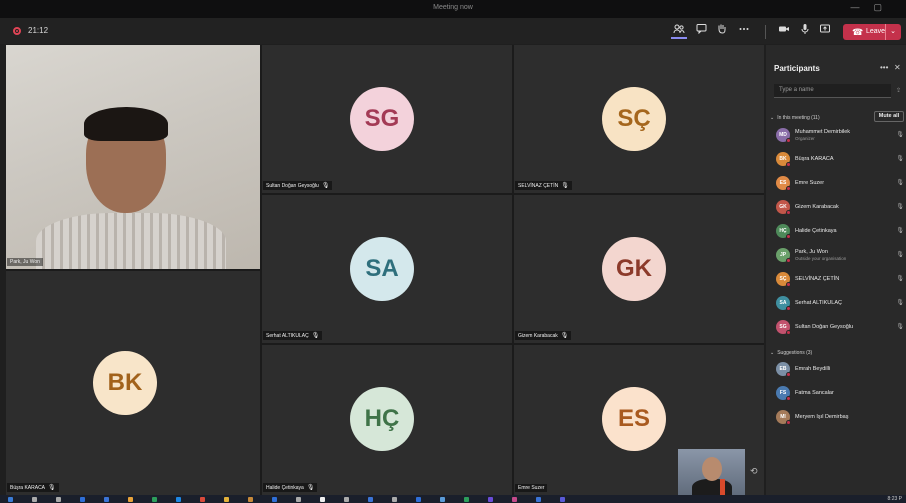  Describe the element at coordinates (387, 119) in the screenshot. I see `video-tile-sultan: SG Sultan Doğan Geysoğlu 🎙` at that location.